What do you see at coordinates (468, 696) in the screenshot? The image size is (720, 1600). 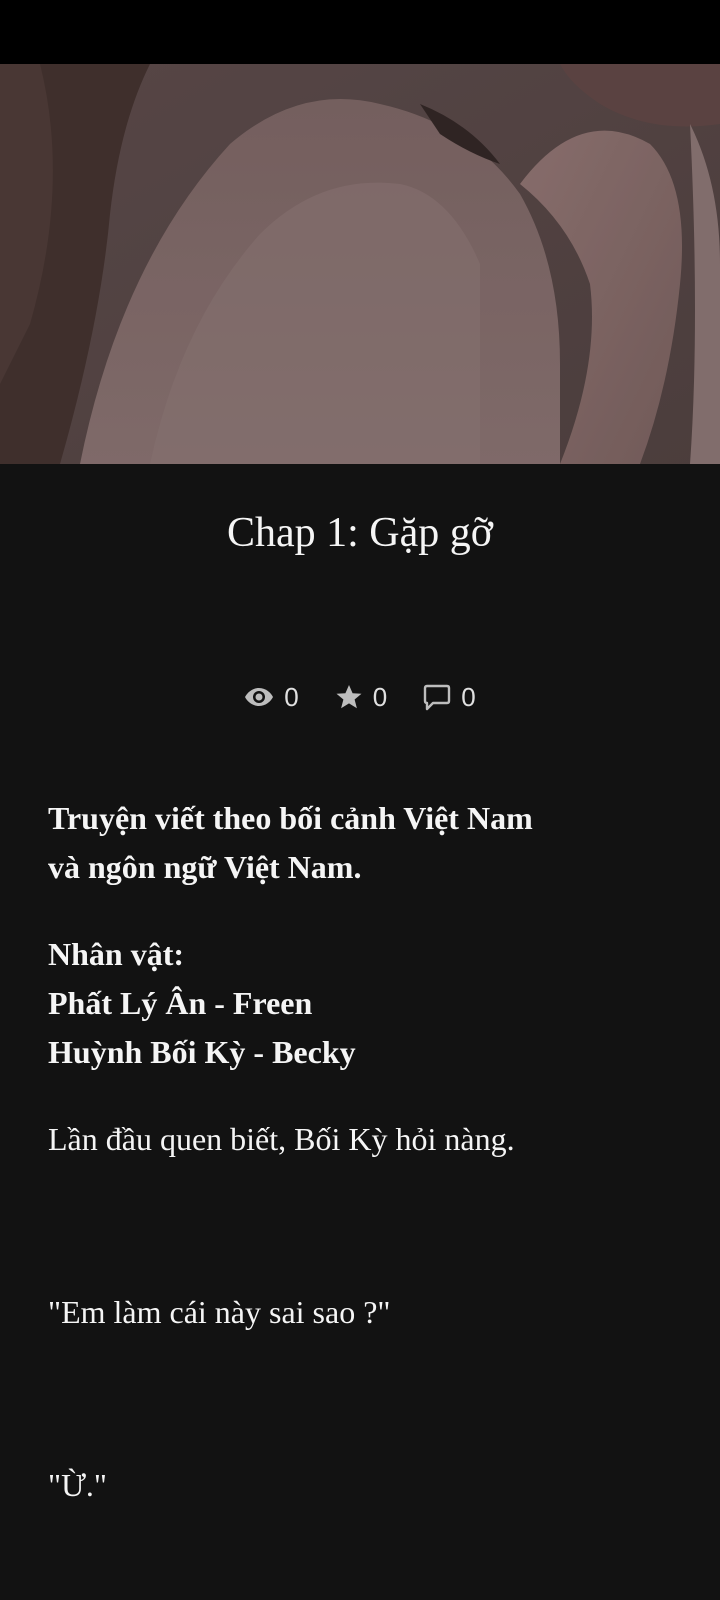 I see `comments-count: 0` at bounding box center [468, 696].